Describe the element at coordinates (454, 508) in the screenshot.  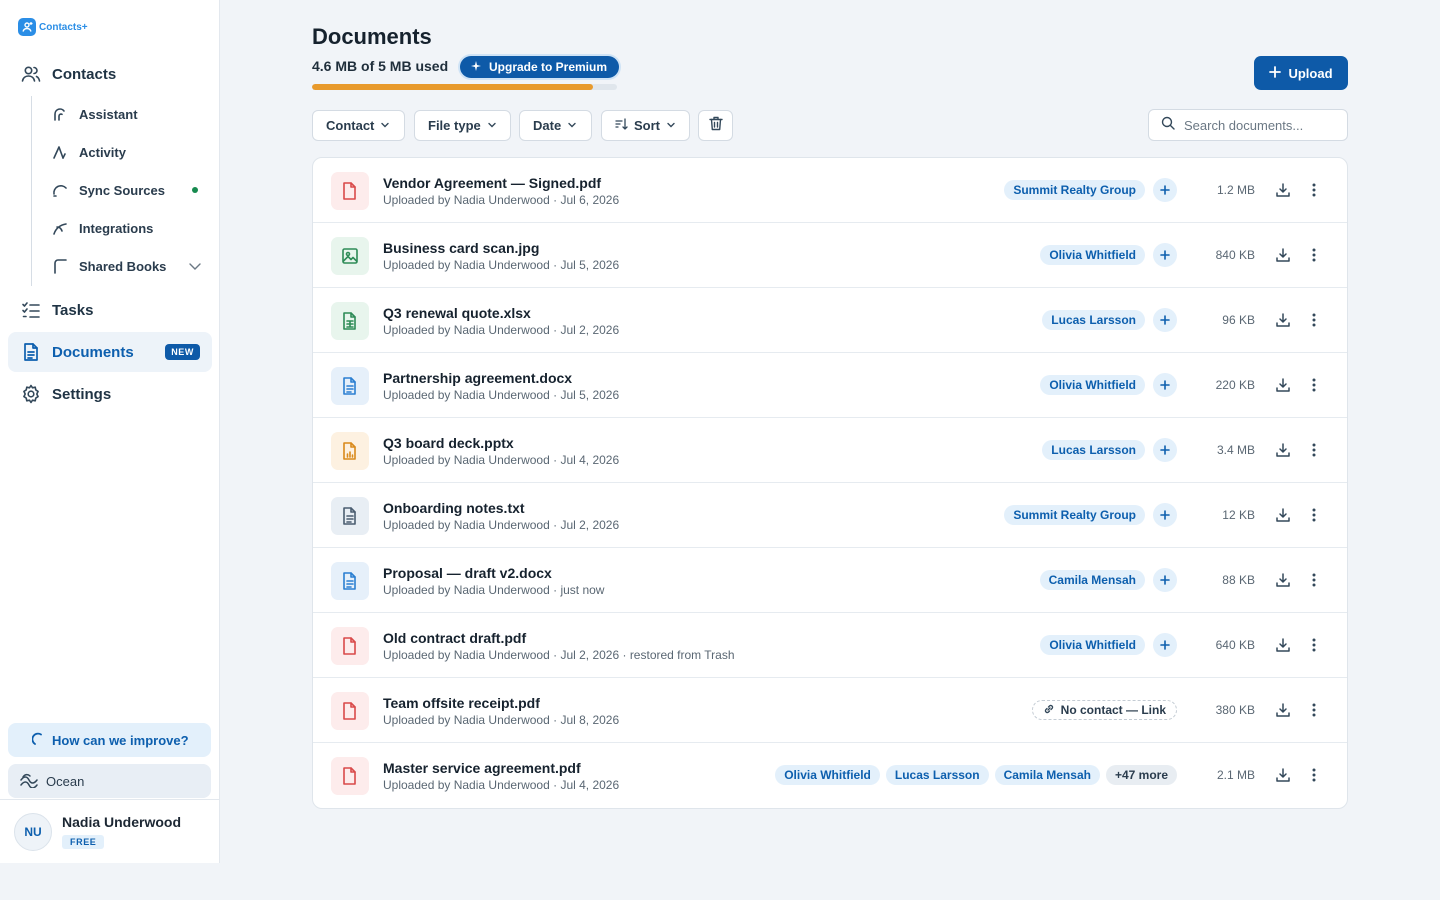
I see `document-name: Onboarding notes.txt` at that location.